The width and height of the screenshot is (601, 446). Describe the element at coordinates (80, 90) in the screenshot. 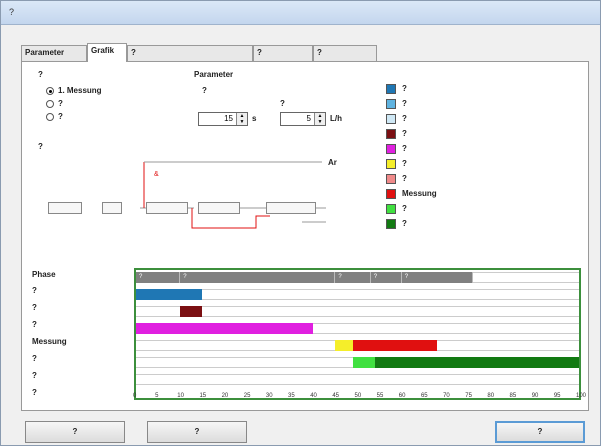

I see `radio-1-messung-label: 1. Messung` at that location.